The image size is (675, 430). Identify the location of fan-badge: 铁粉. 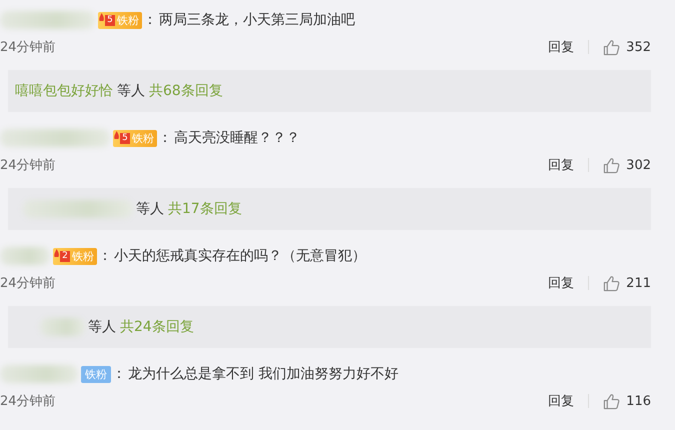
(96, 374).